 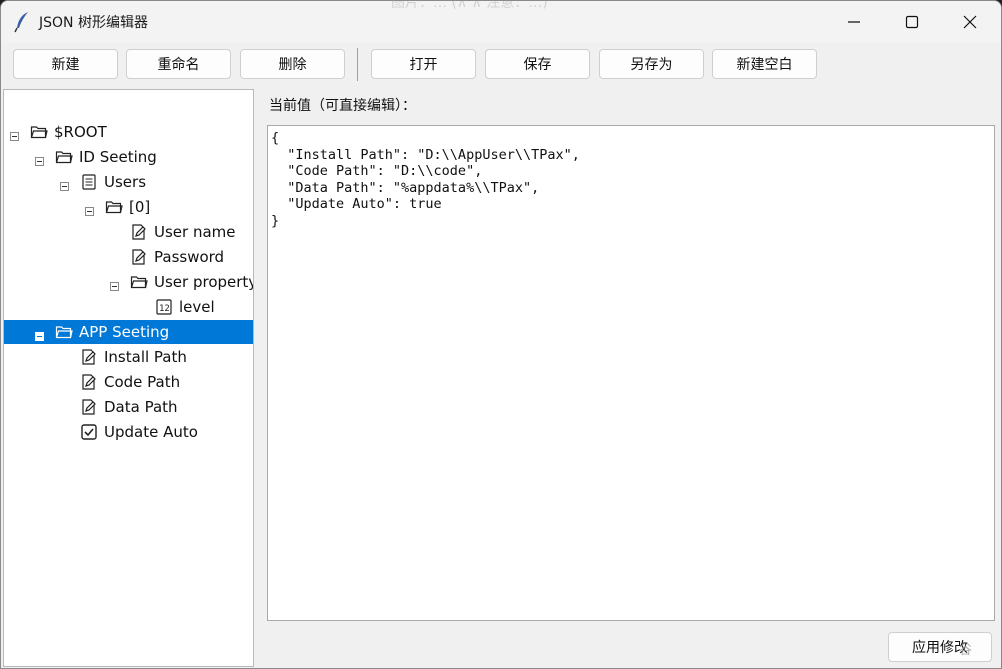 I want to click on toolbar-separator, so click(x=357, y=64).